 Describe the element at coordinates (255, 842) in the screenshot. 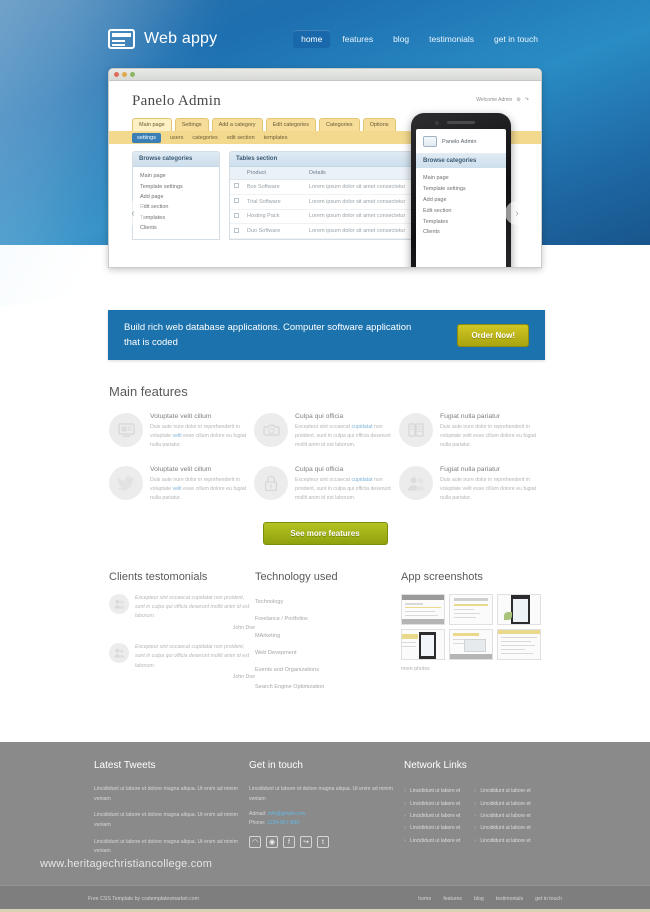

I see `rss-icon: ◠` at that location.